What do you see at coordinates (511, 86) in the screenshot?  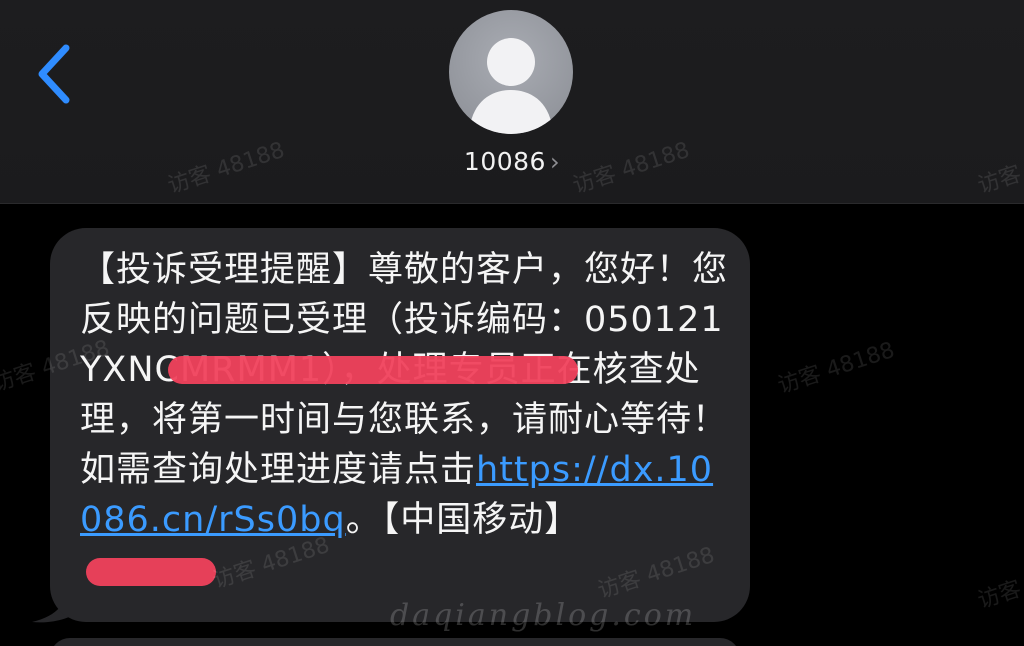 I see `avatar-person-icon` at bounding box center [511, 86].